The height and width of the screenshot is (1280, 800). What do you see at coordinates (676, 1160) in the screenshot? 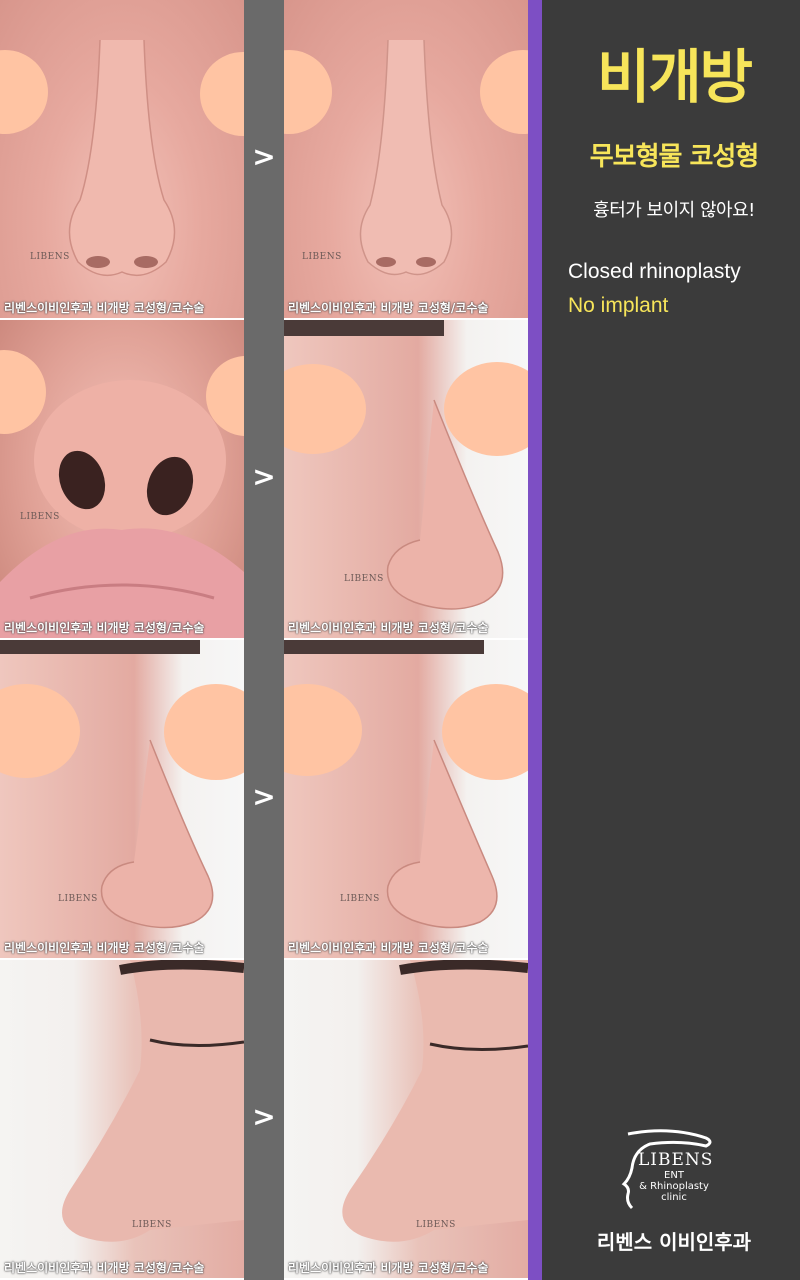
I see `logo-brand: LIBENS` at bounding box center [676, 1160].